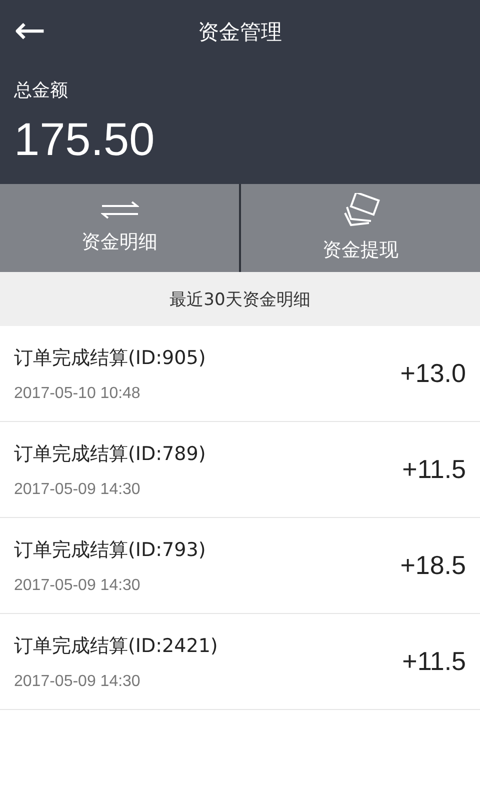 The height and width of the screenshot is (800, 480). Describe the element at coordinates (110, 454) in the screenshot. I see `record-title: 订单完成结算(ID:789)` at that location.